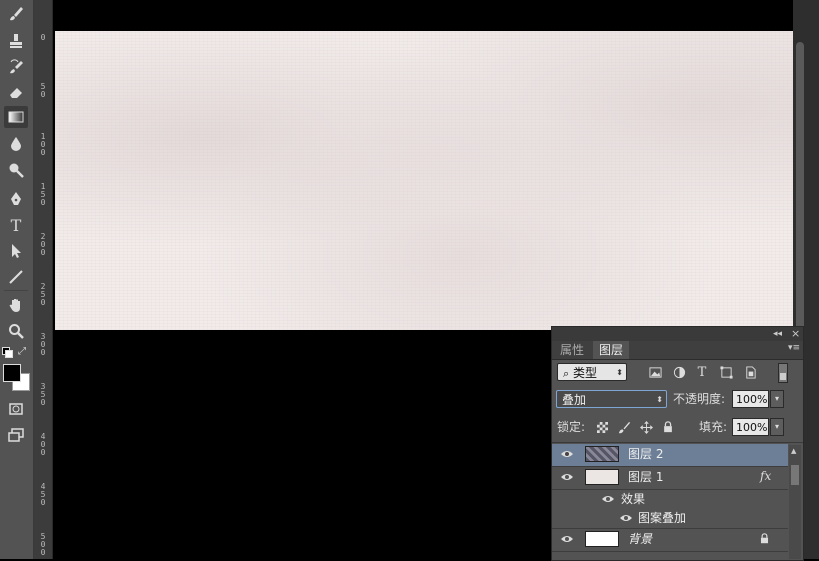 This screenshot has height=561, width=819. Describe the element at coordinates (702, 372) in the screenshot. I see `type-filter-icon: T` at that location.